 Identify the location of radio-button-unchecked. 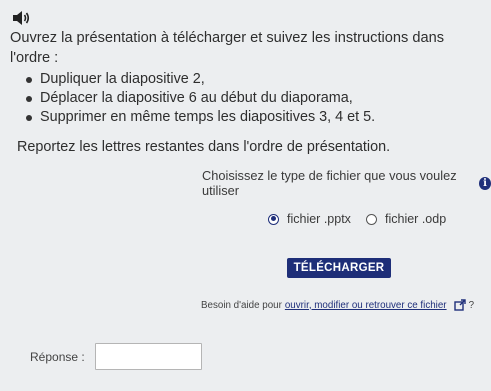
(371, 219).